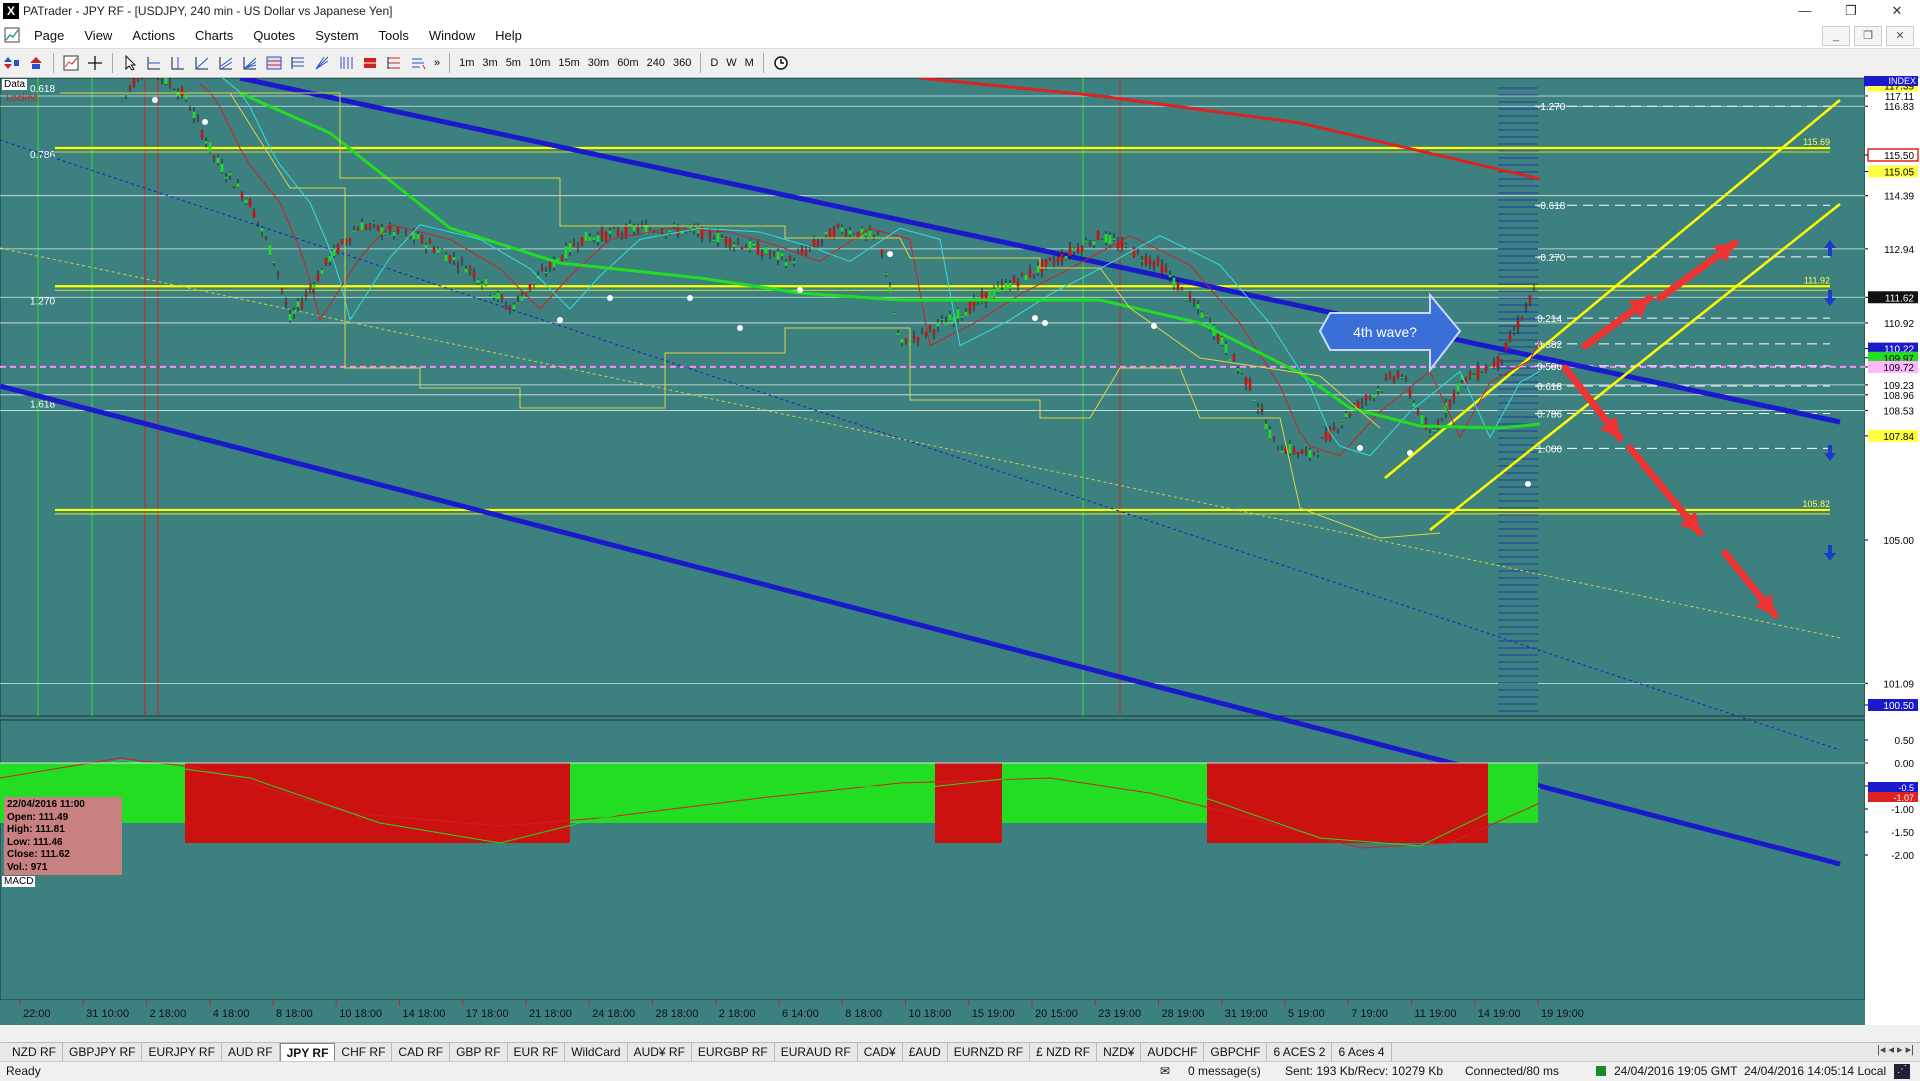 The height and width of the screenshot is (1081, 1920). I want to click on menu-page: Page, so click(49, 35).